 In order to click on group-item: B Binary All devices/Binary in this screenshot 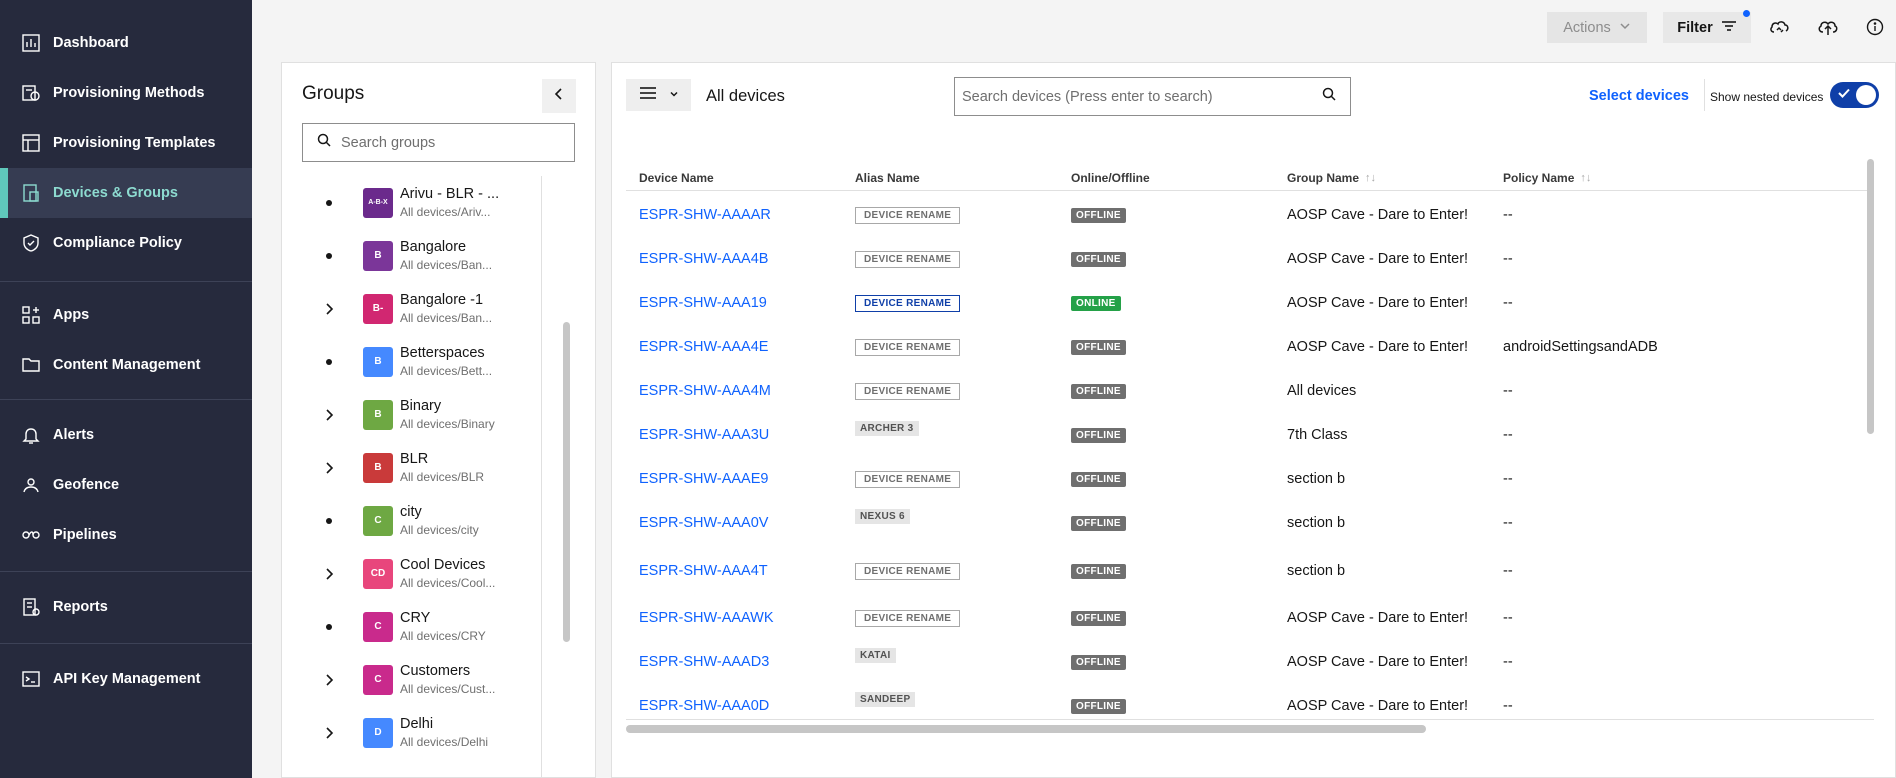, I will do `click(421, 414)`.